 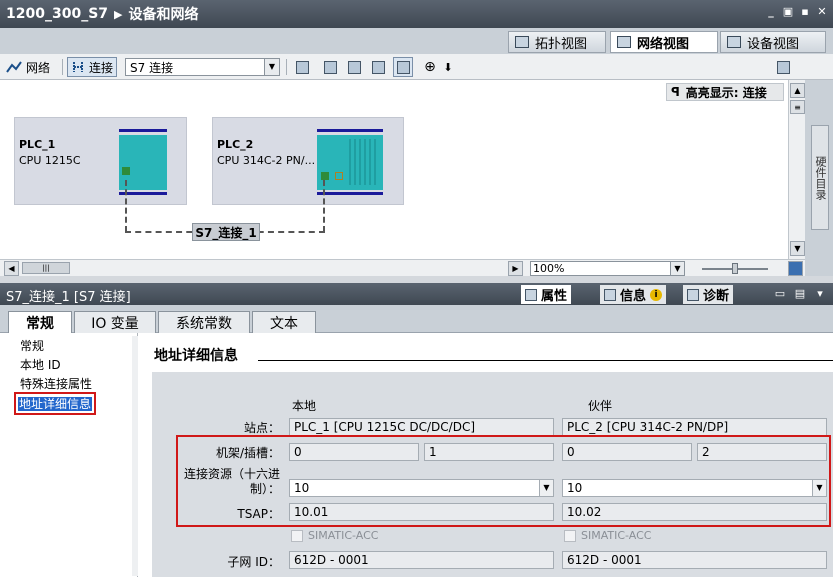 I want to click on tab-device-view: 设备视图, so click(x=773, y=42).